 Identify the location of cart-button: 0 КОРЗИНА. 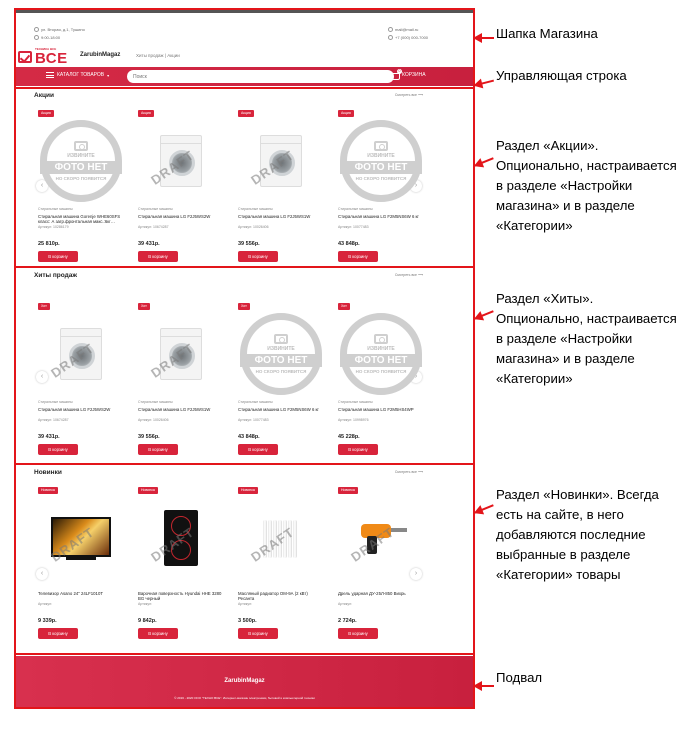
(408, 74).